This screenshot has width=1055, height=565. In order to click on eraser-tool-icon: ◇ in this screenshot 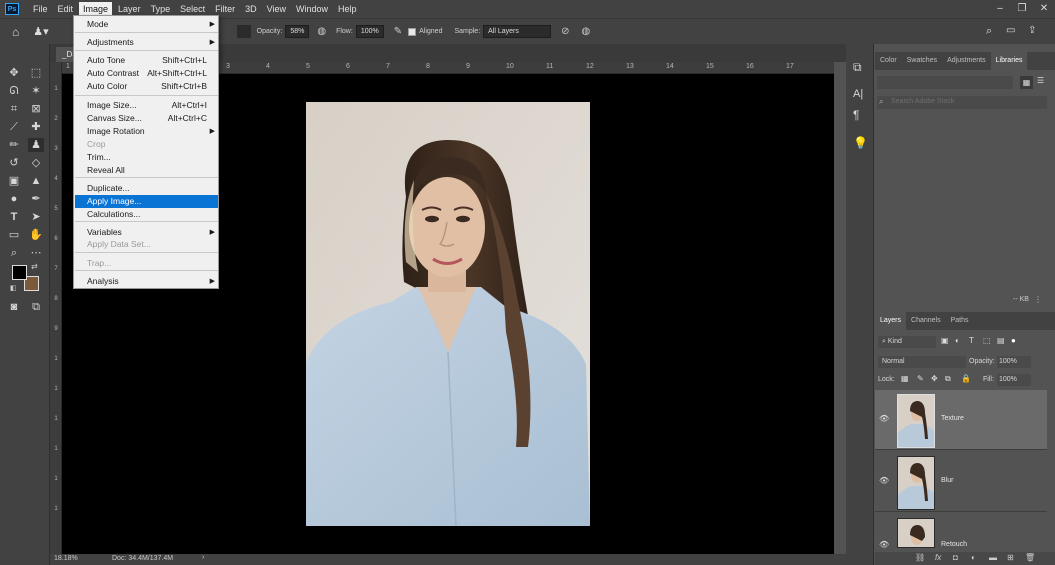, I will do `click(36, 163)`.